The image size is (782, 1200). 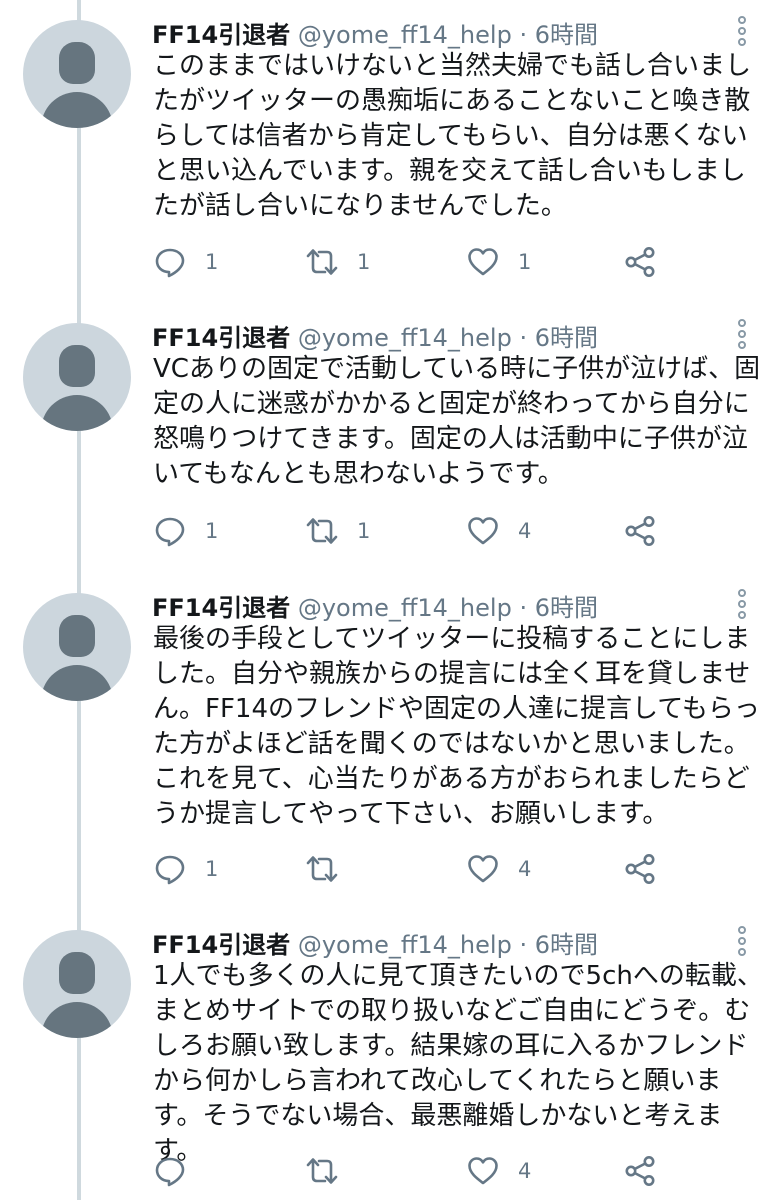 I want to click on tweet-actions: 1 1 4, so click(x=413, y=531).